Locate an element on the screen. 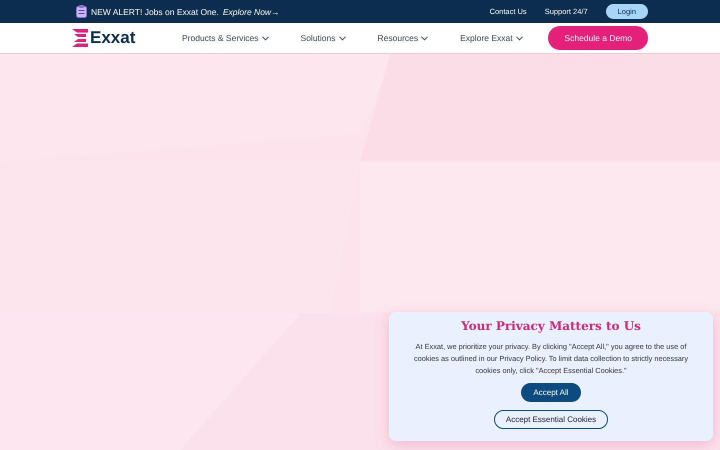  nav-menu-item: Resources is located at coordinates (403, 38).